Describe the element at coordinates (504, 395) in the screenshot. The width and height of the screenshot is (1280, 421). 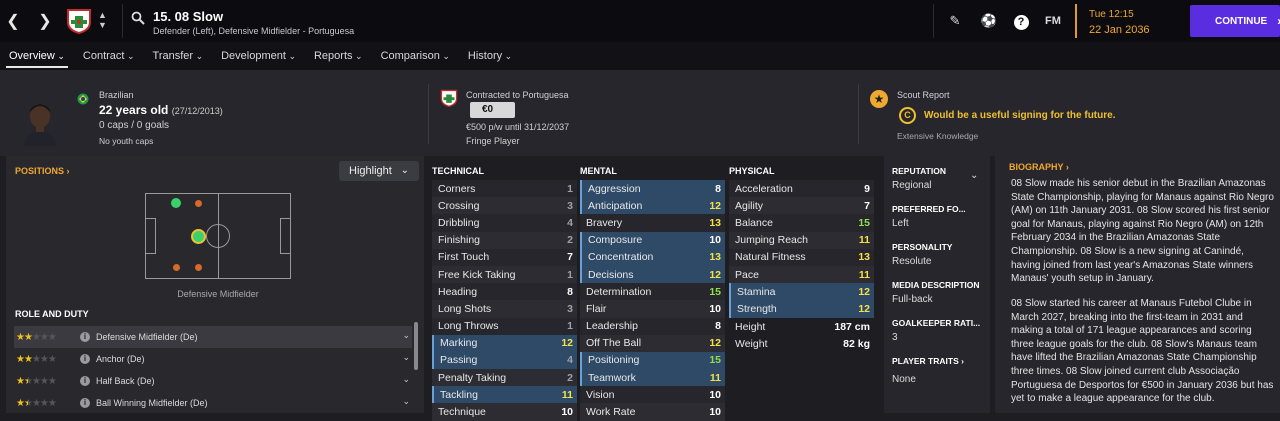
I see `attribute-row: Tackling 11` at that location.